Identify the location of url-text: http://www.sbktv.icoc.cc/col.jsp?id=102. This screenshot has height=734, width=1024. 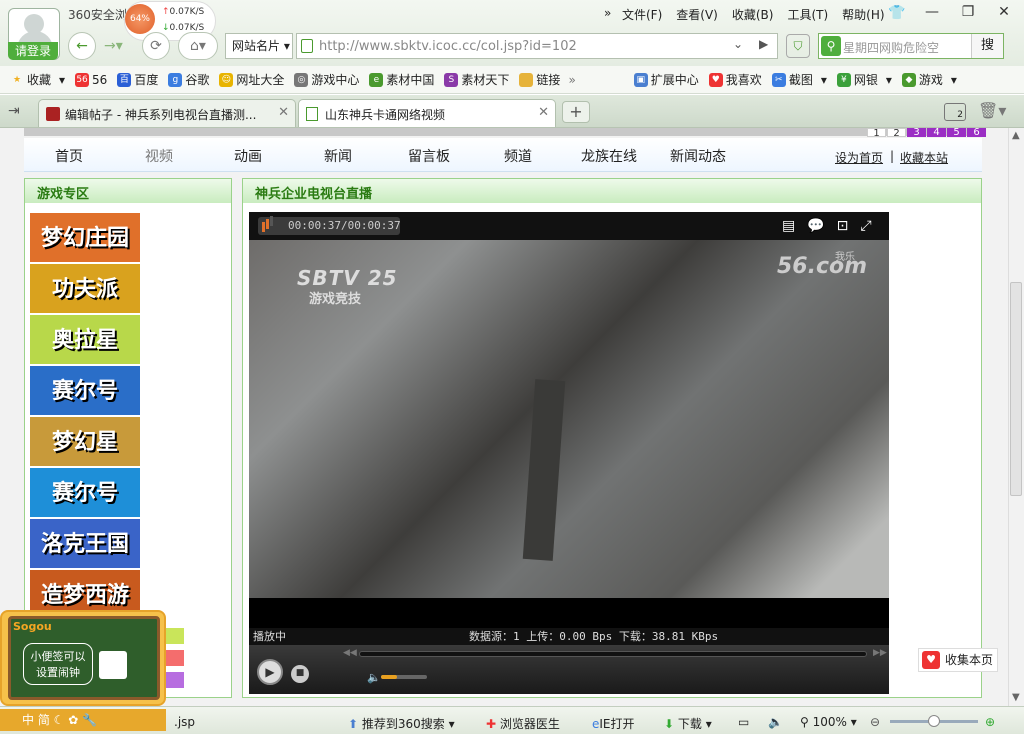
(448, 46).